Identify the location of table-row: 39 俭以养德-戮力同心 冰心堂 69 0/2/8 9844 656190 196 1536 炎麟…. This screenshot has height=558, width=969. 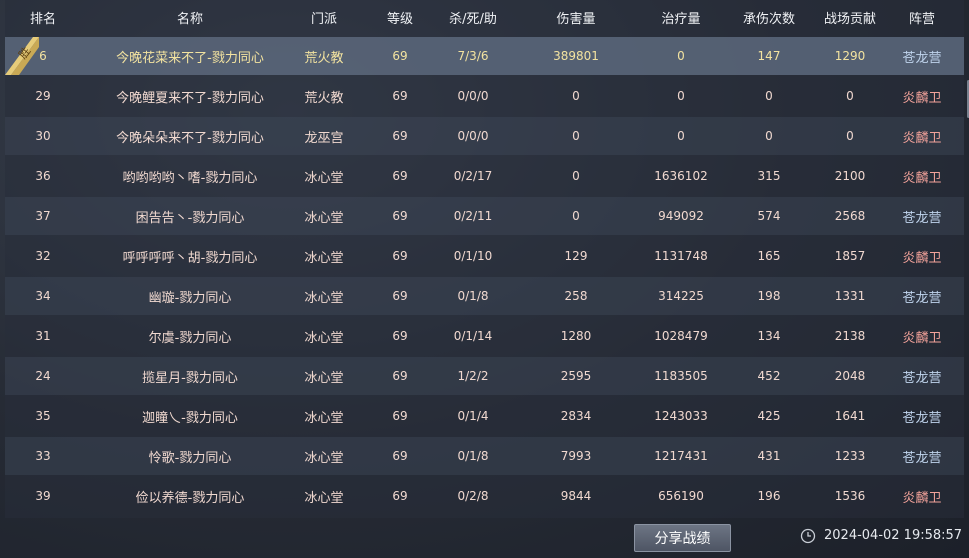
(484, 496).